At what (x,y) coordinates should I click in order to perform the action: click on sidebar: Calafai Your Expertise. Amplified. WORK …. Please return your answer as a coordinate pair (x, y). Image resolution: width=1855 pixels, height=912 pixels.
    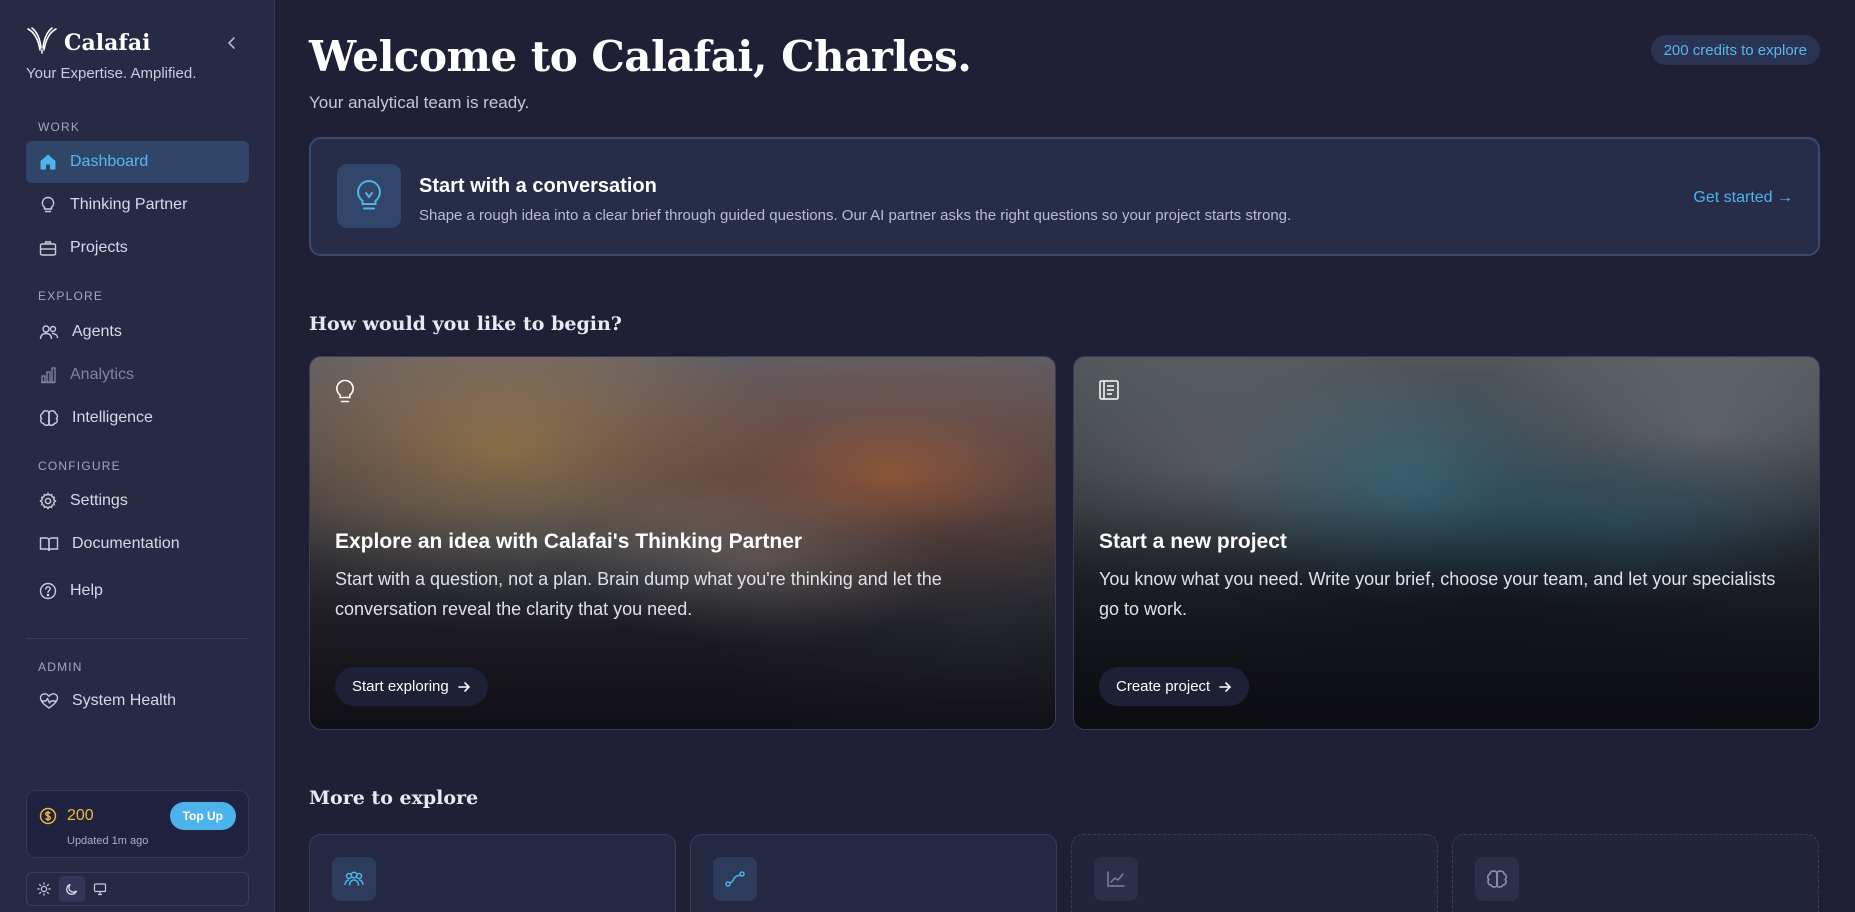
    Looking at the image, I should click on (137, 456).